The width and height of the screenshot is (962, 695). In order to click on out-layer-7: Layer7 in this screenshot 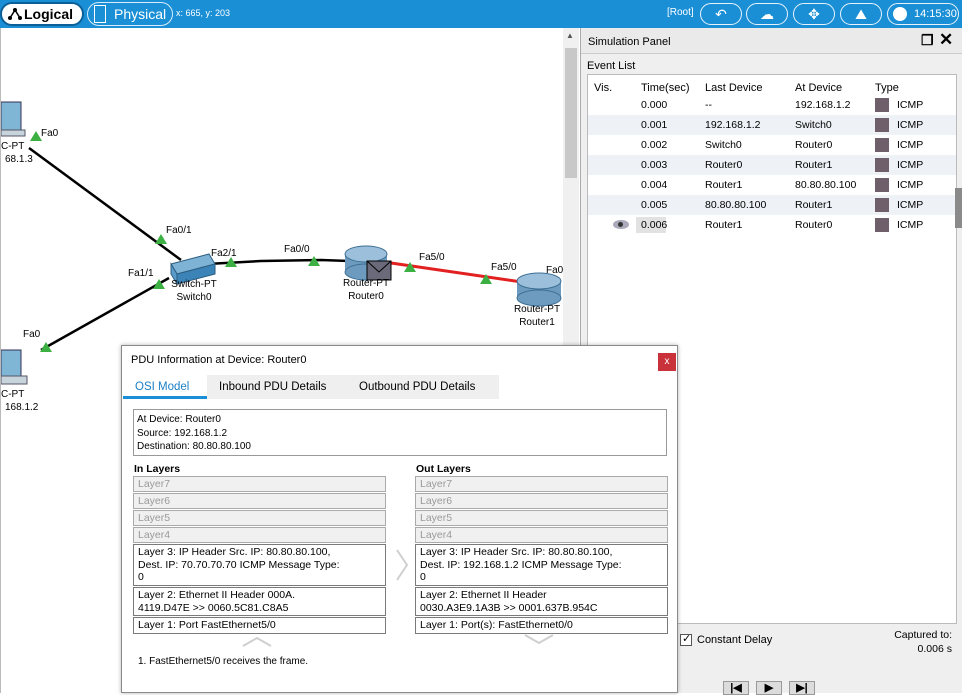, I will do `click(541, 484)`.